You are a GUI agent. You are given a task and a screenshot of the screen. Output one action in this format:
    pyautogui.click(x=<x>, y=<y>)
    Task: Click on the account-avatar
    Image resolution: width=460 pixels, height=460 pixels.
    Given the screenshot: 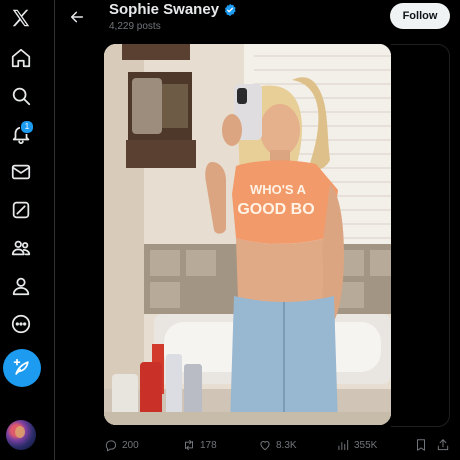 What is the action you would take?
    pyautogui.click(x=21, y=435)
    